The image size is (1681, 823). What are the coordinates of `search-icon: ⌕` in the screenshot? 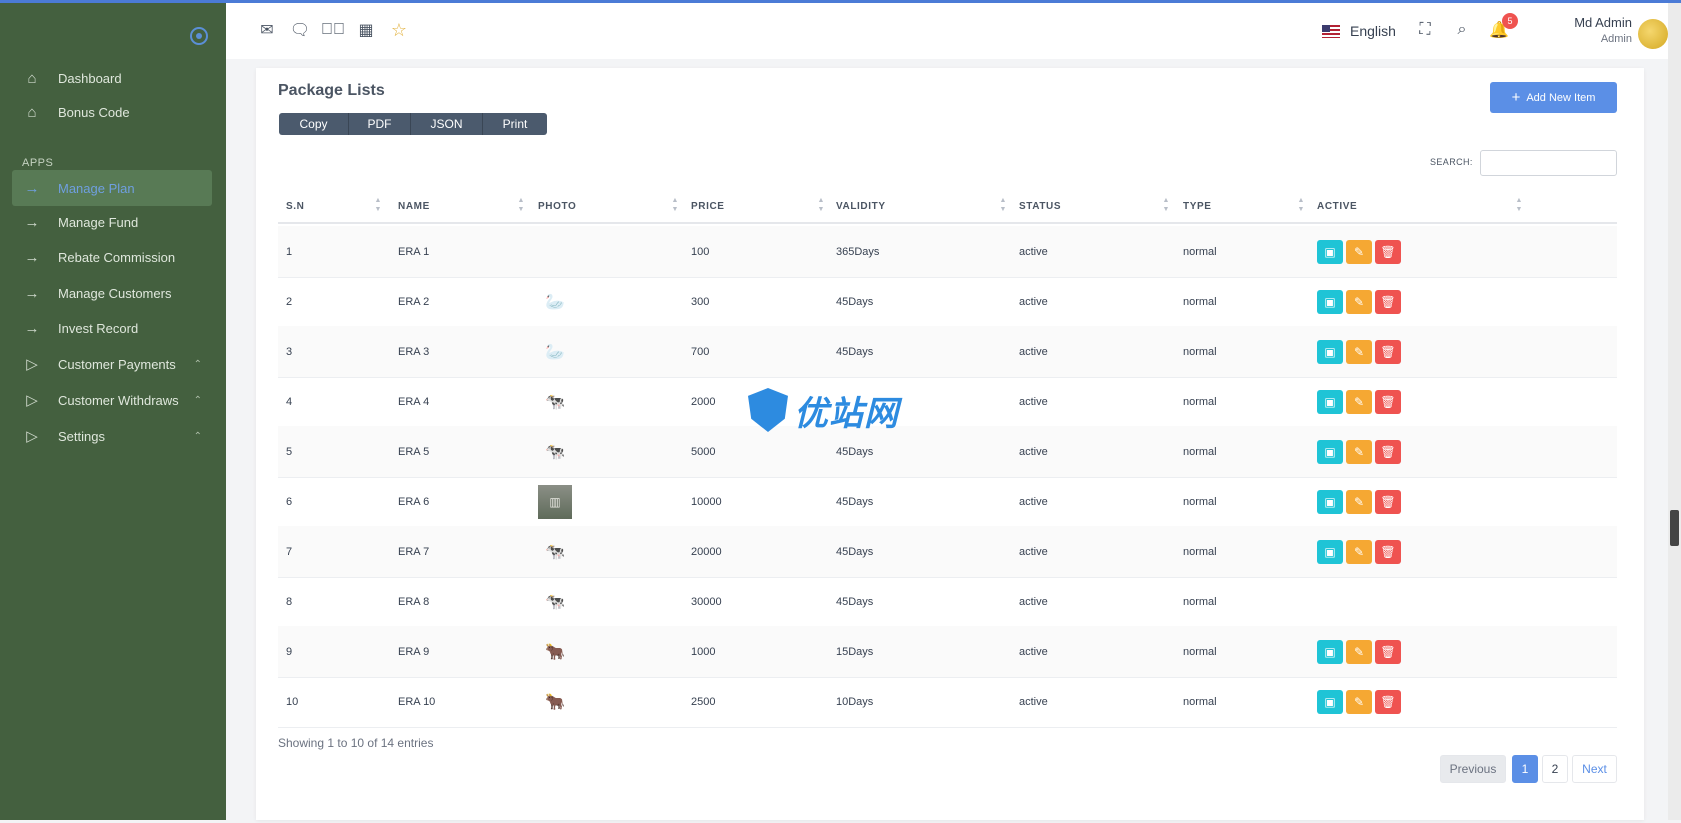 It's located at (1462, 30).